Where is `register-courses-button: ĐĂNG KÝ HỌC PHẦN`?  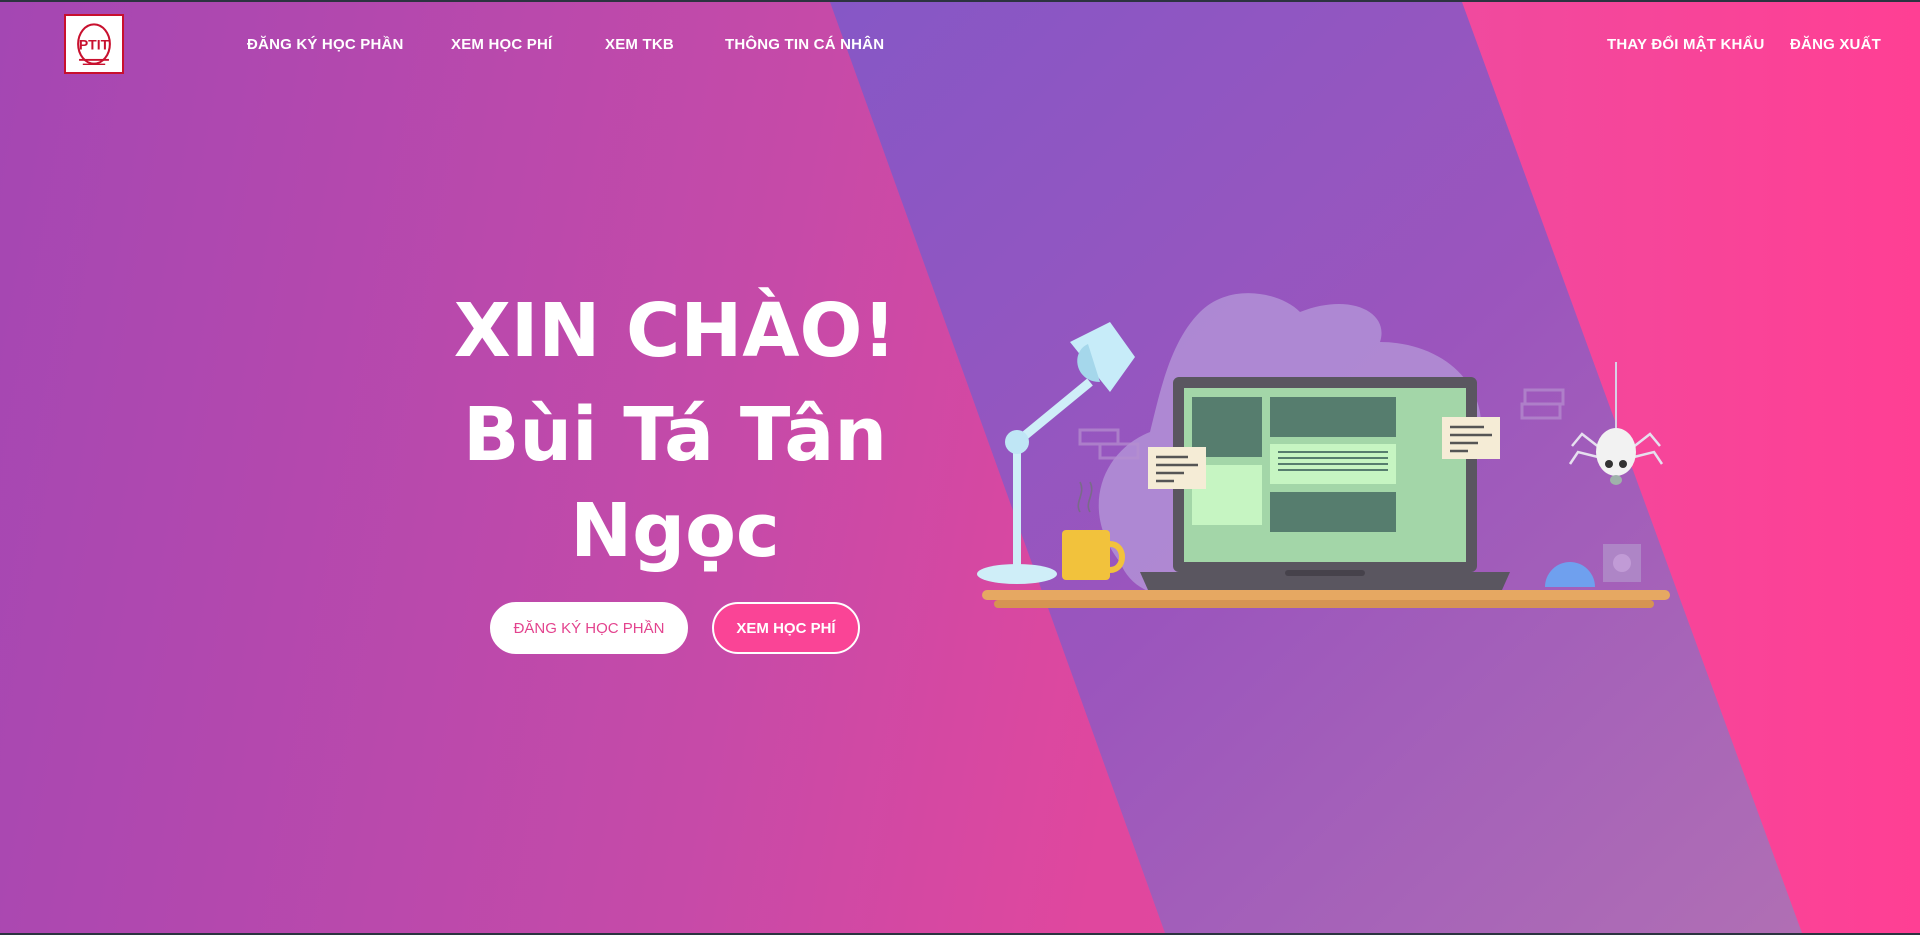
register-courses-button: ĐĂNG KÝ HỌC PHẦN is located at coordinates (589, 628).